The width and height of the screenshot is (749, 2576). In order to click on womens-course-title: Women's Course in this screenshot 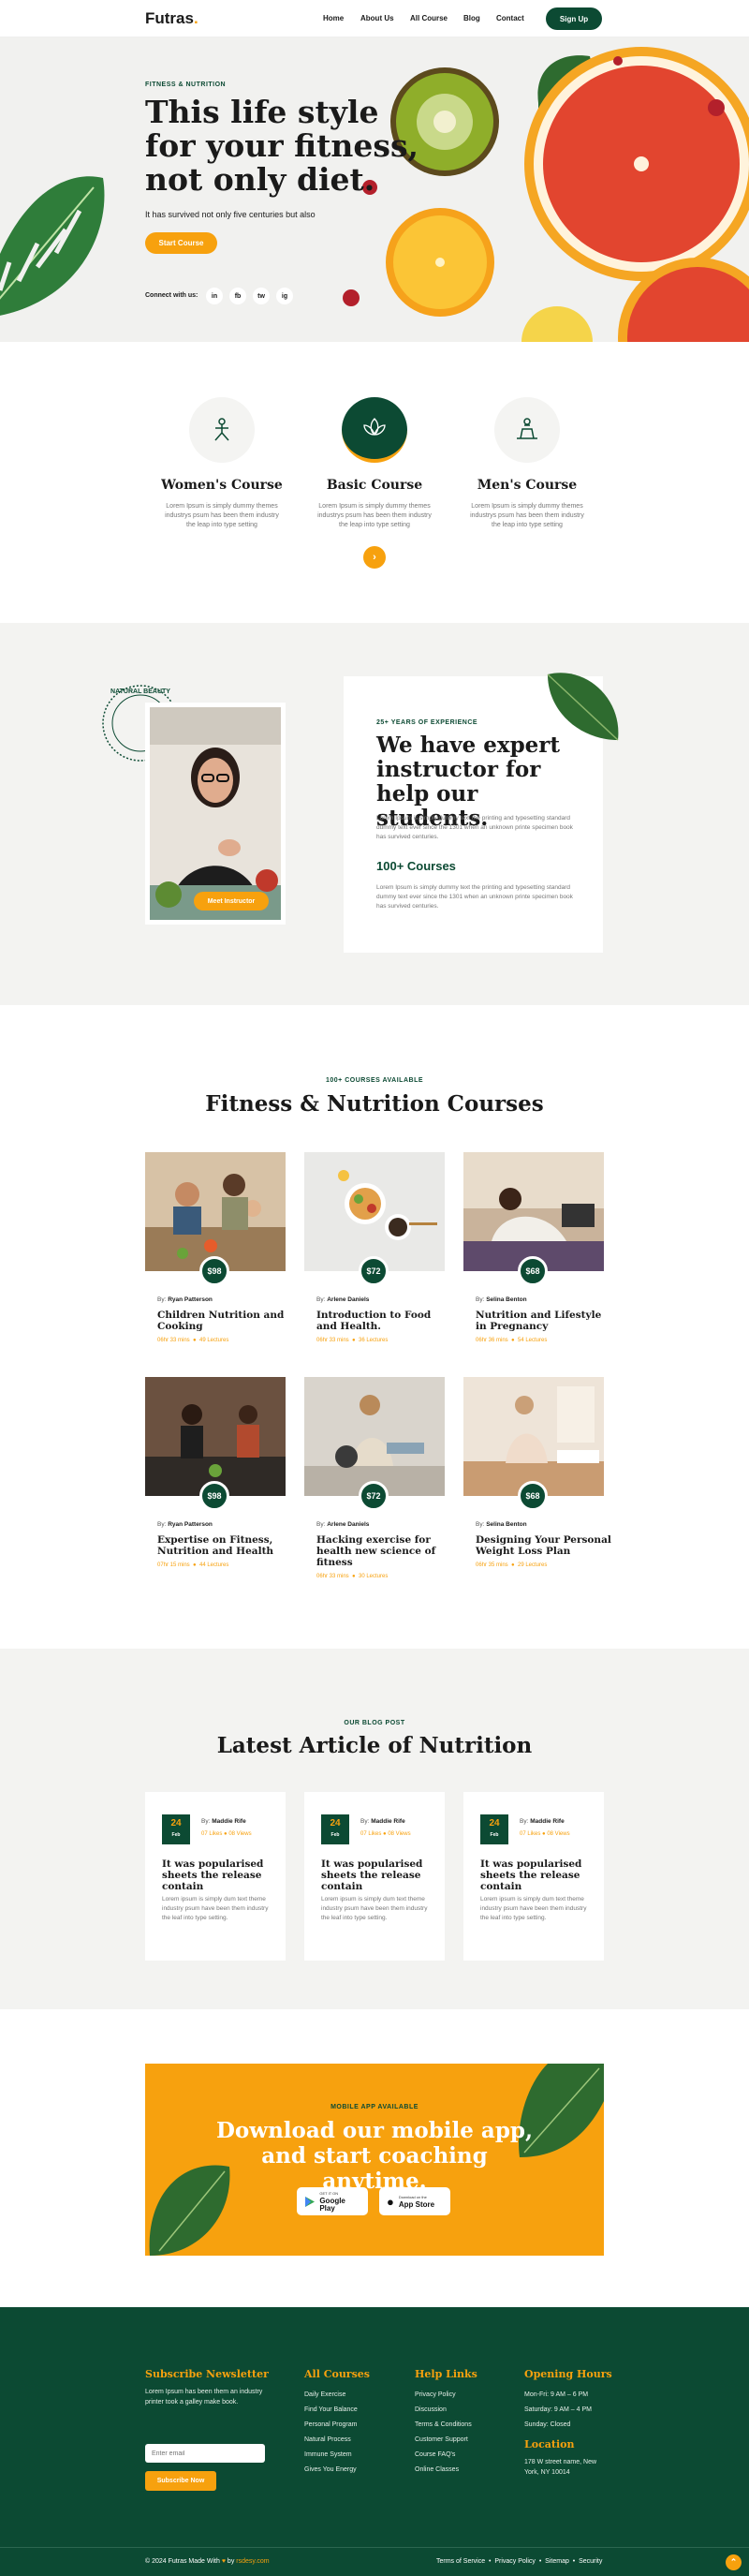, I will do `click(221, 485)`.